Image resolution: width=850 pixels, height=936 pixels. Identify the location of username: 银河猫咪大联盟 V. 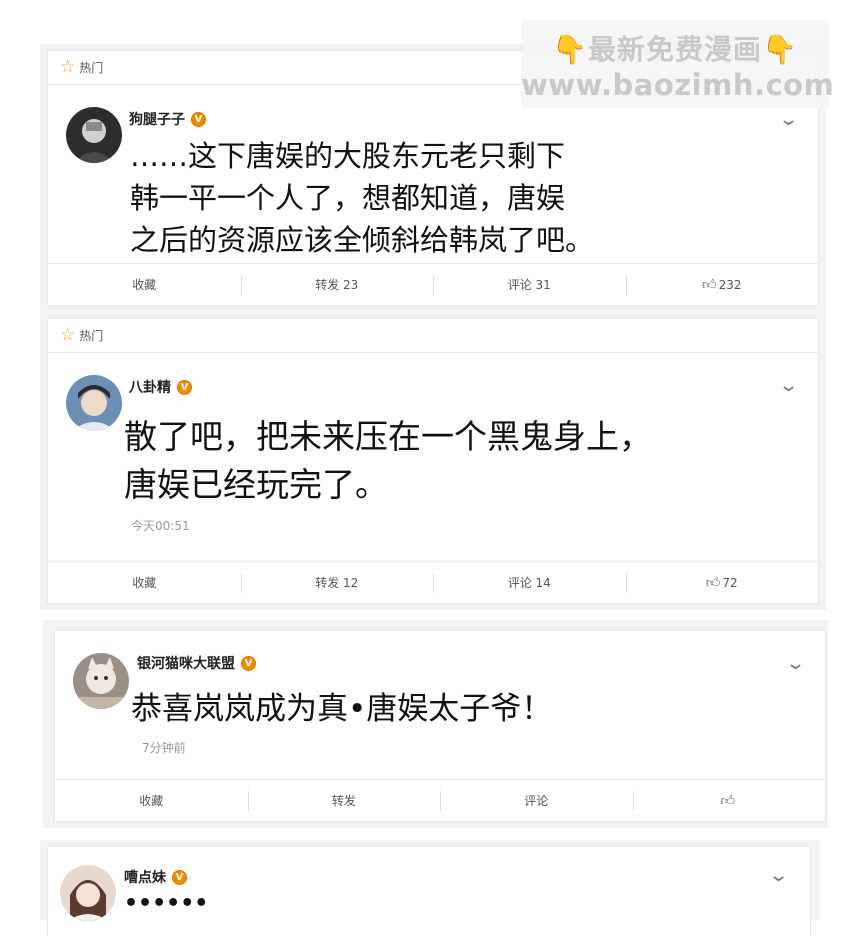
(196, 663).